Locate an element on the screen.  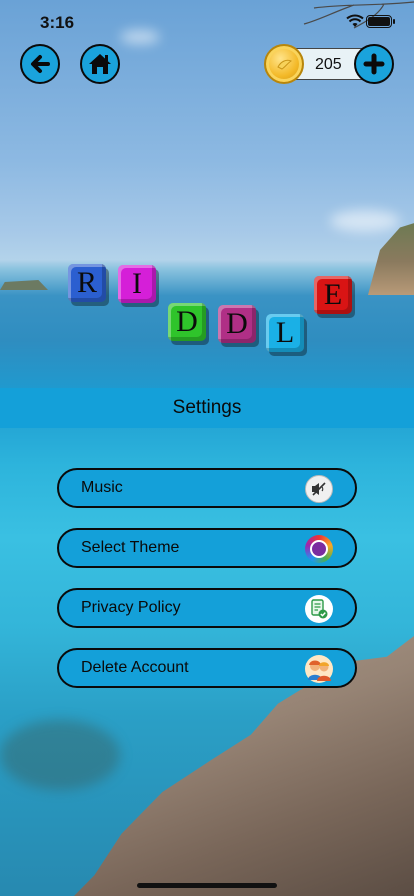
logo-letter-block: R is located at coordinates (87, 283).